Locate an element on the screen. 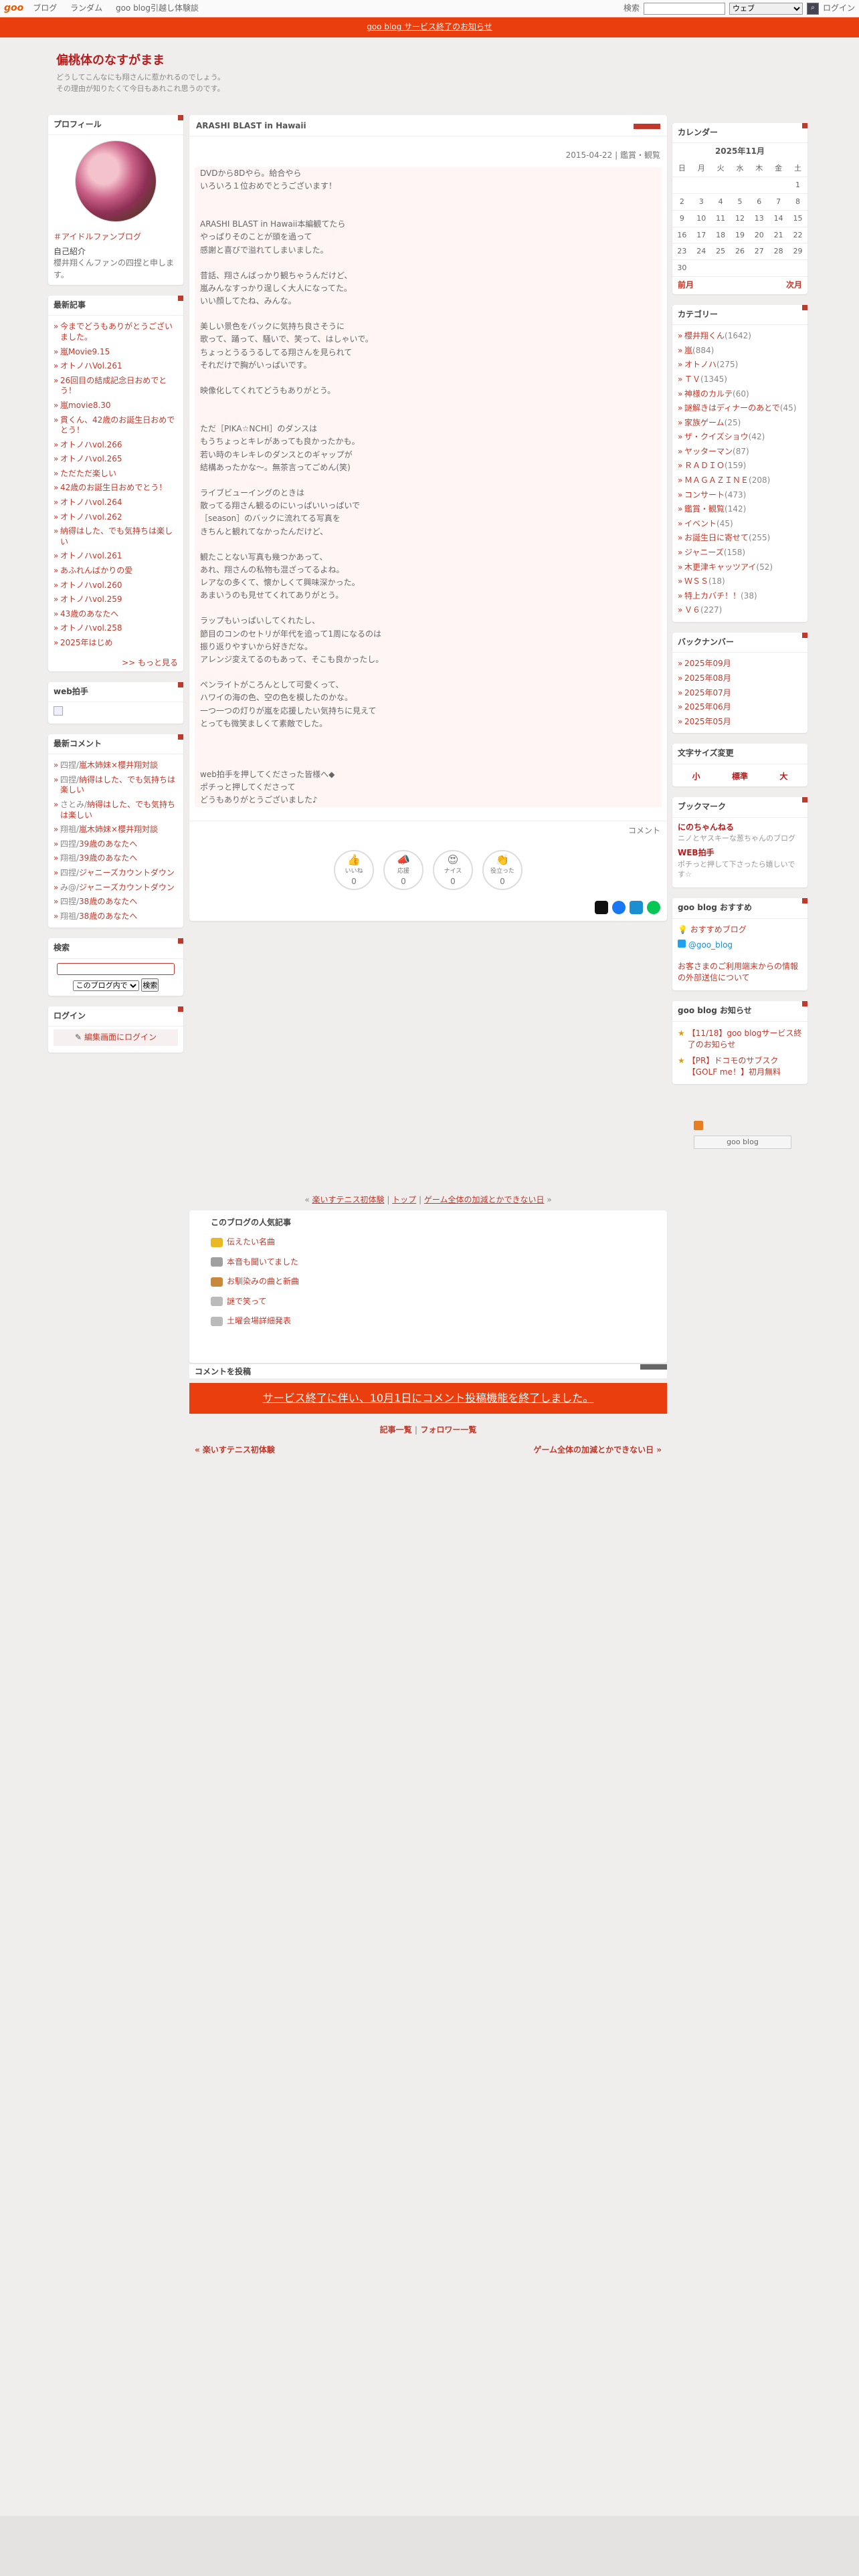 The height and width of the screenshot is (2576, 859). calendar-day: 8 is located at coordinates (797, 202).